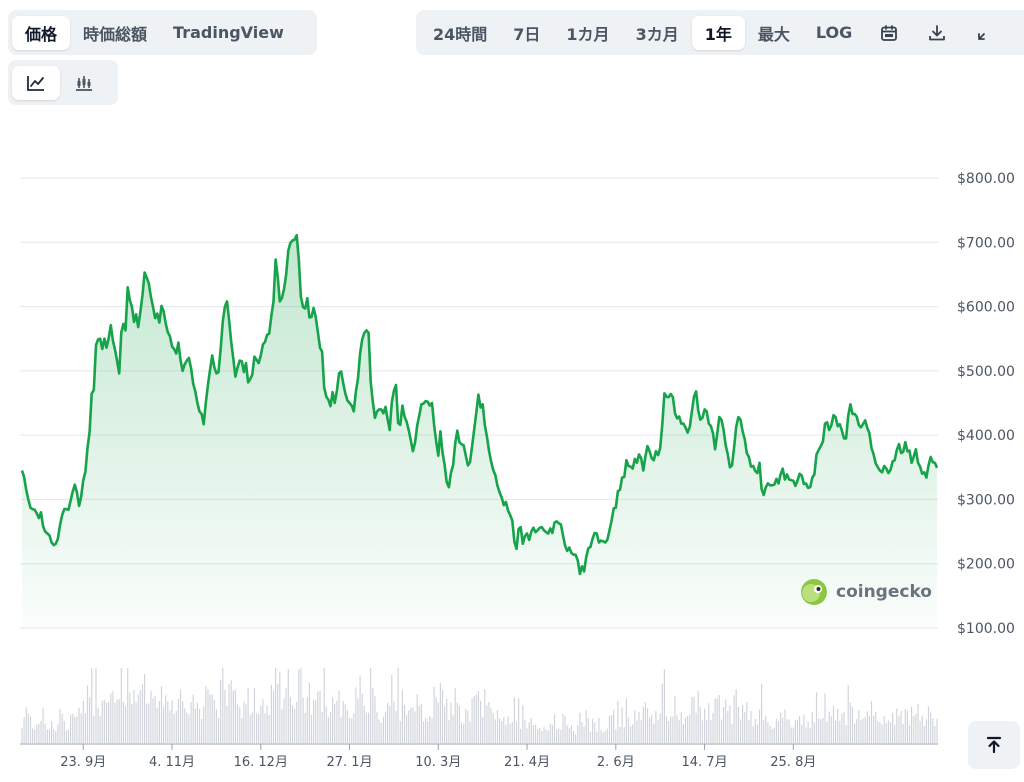 This screenshot has height=782, width=1024. I want to click on volume-bars, so click(479, 706).